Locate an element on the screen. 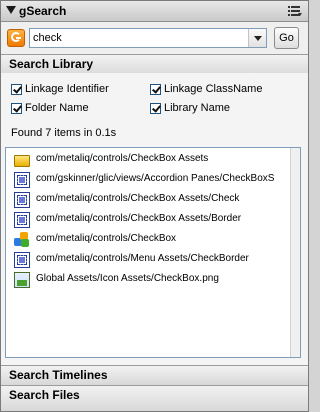 This screenshot has width=320, height=412. option-label: Linkage ClassName is located at coordinates (213, 89).